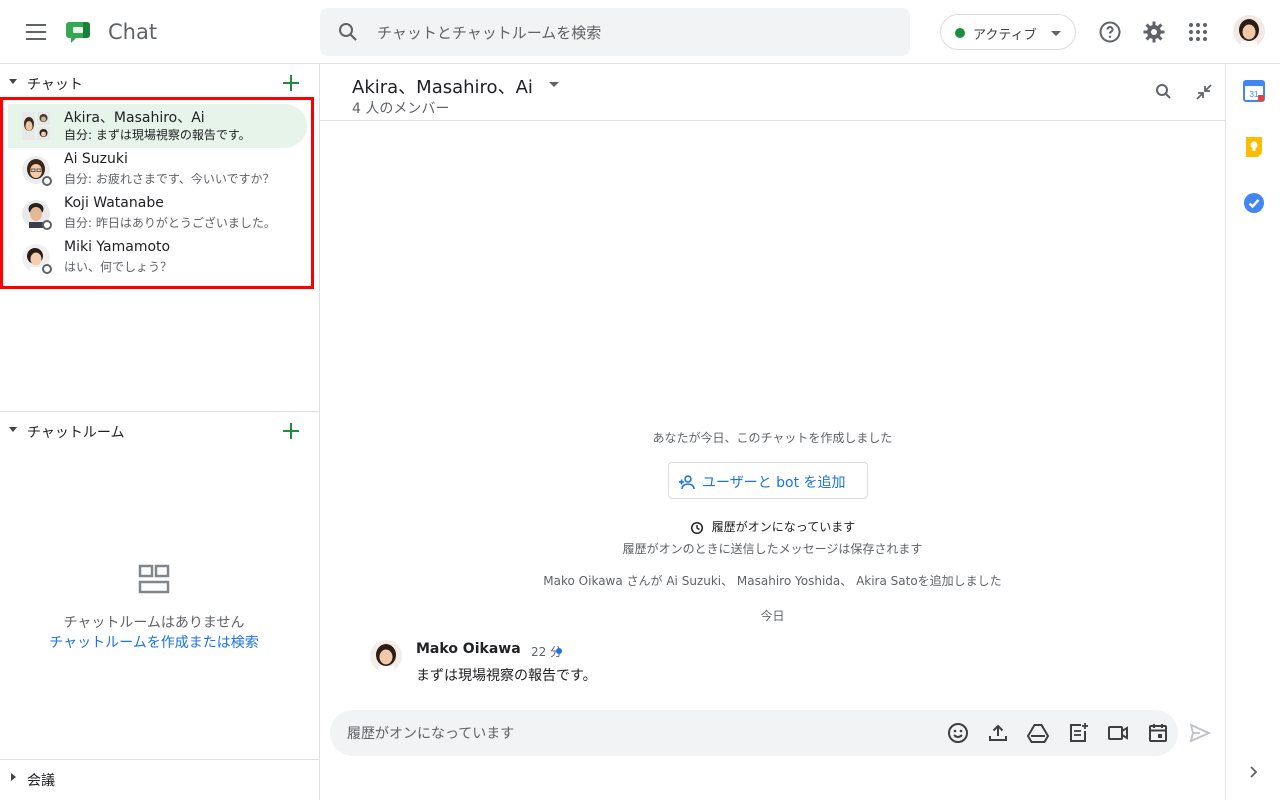 The height and width of the screenshot is (800, 1280). I want to click on history-description: 履歴がオンのときに送信したメッセージは保存されます, so click(772, 549).